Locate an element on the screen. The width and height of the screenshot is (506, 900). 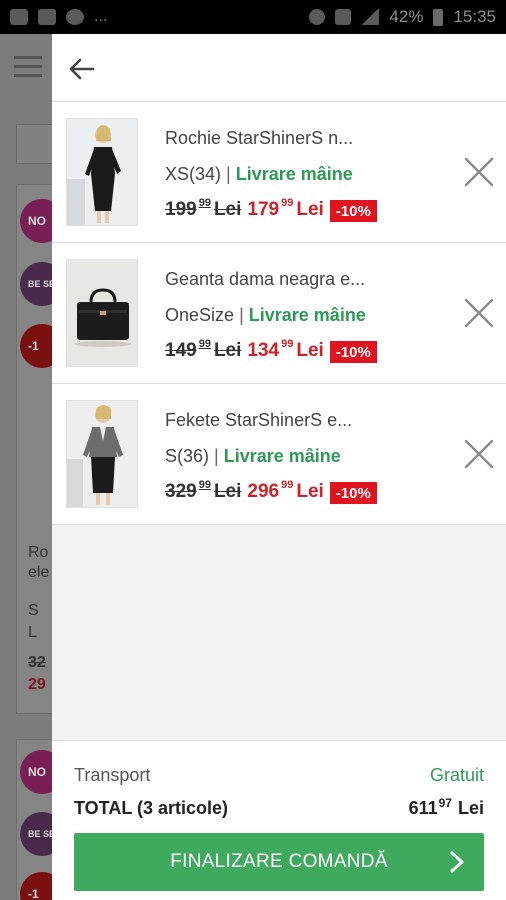
hamburger-menu-icon is located at coordinates (28, 67).